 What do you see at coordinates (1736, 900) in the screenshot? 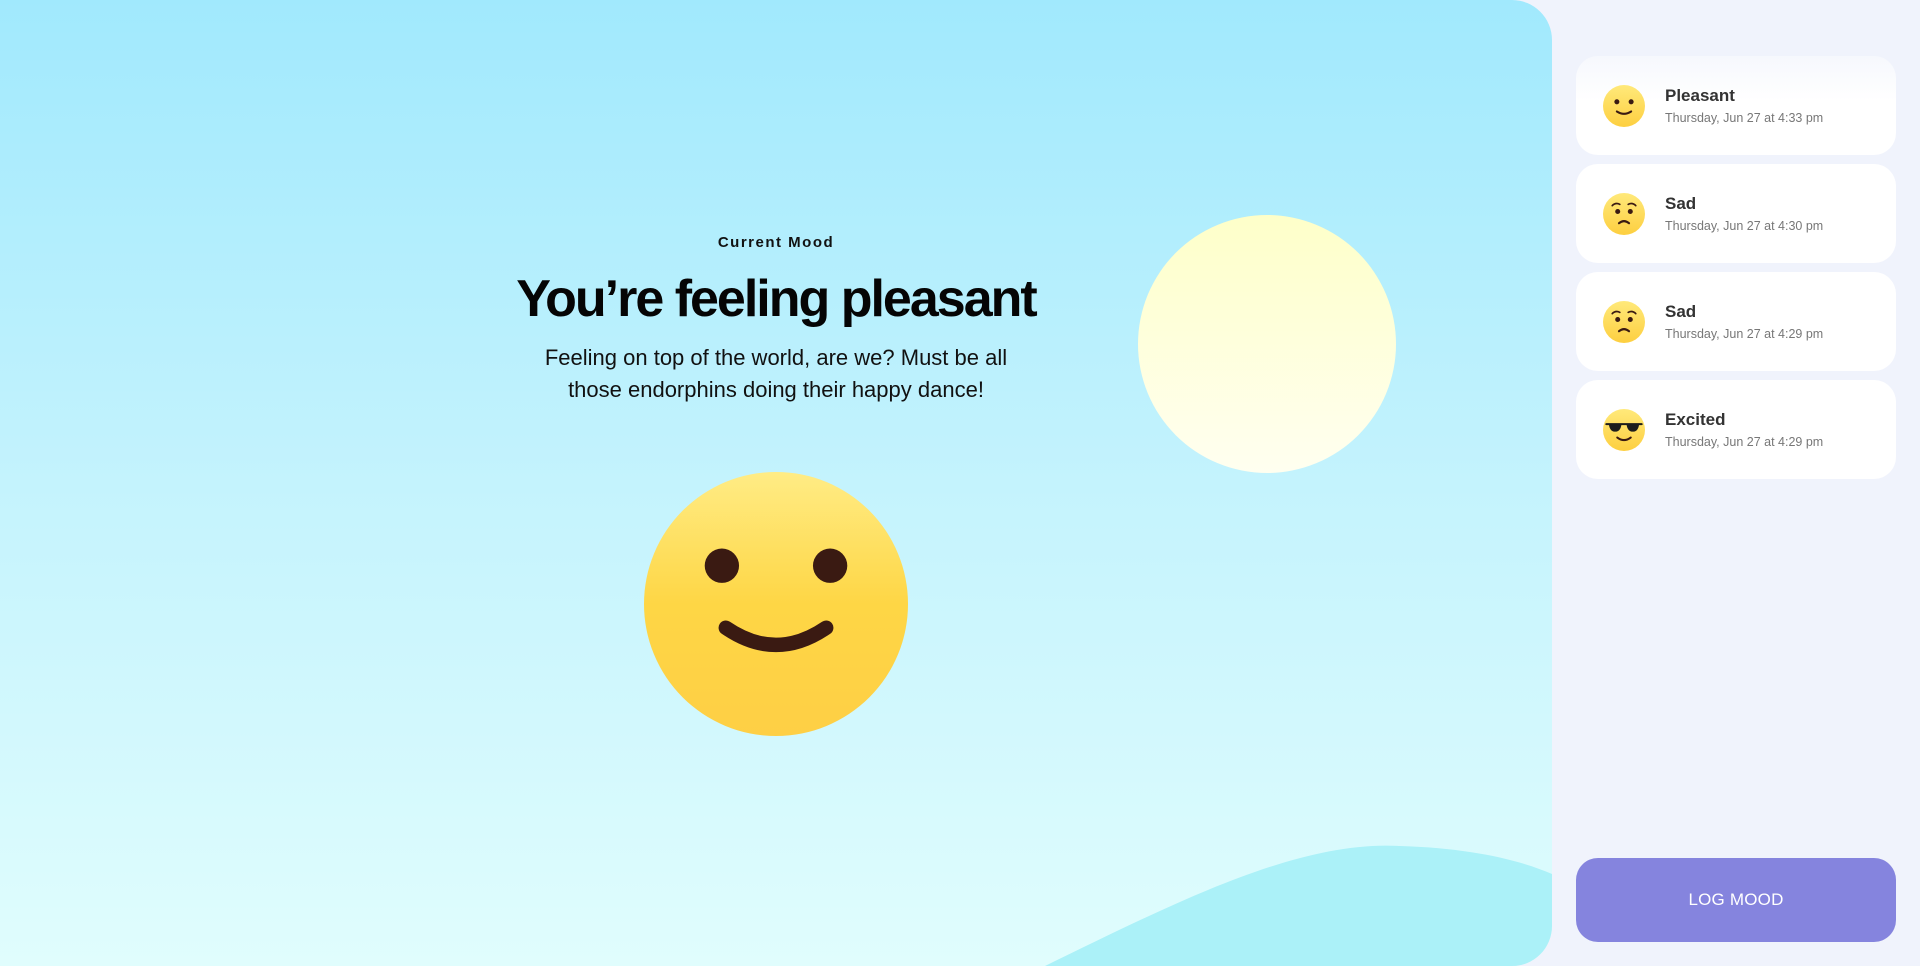
I see `log-mood-button: LOG MOOD` at bounding box center [1736, 900].